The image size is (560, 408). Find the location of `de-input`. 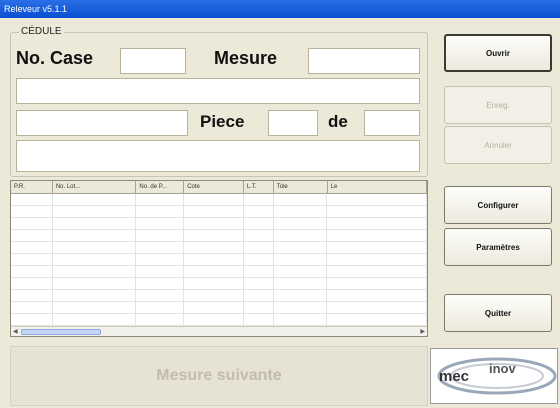

de-input is located at coordinates (392, 123).